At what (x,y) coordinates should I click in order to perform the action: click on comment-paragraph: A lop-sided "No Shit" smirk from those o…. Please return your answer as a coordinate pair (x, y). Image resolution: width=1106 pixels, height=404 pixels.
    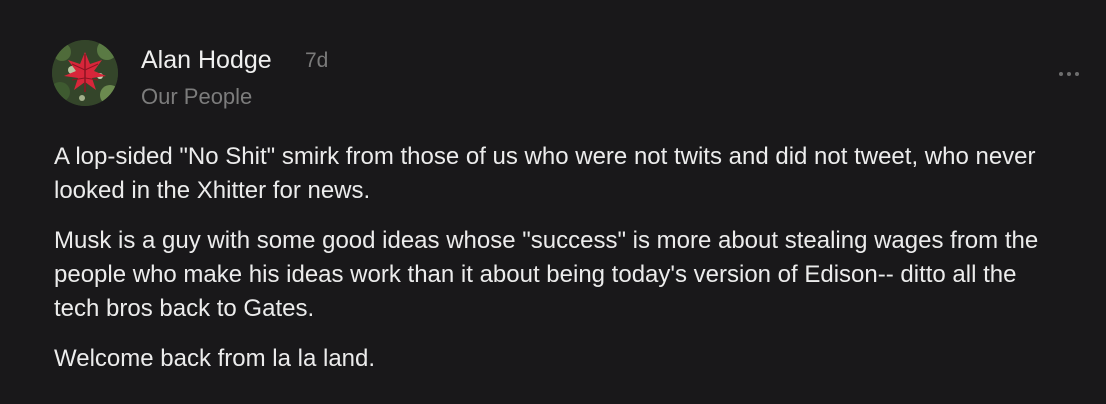
    Looking at the image, I should click on (545, 173).